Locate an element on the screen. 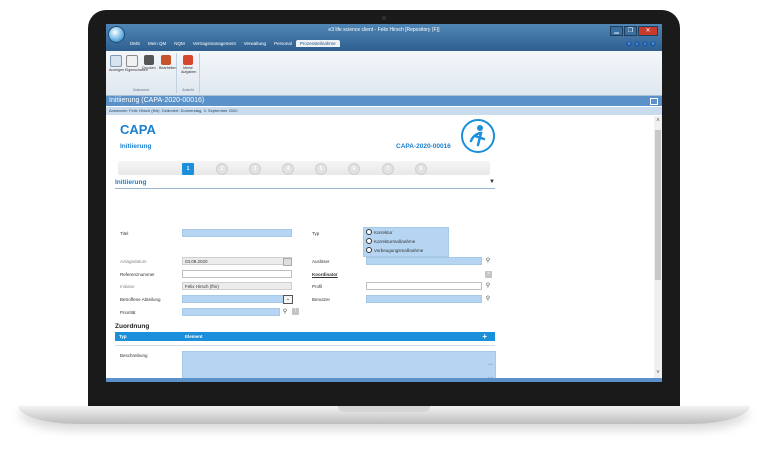 The image size is (768, 456). document-header: Initiierung (CAPA-2020-00016) is located at coordinates (384, 101).